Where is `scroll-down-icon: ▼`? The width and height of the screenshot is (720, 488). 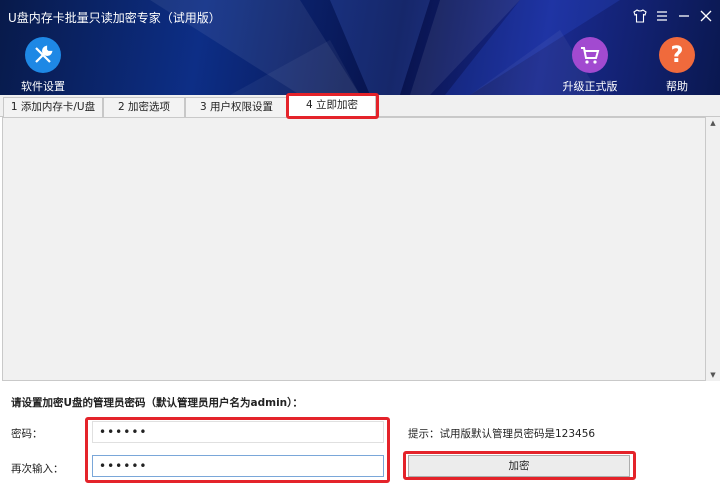
scroll-down-icon: ▼ is located at coordinates (713, 375).